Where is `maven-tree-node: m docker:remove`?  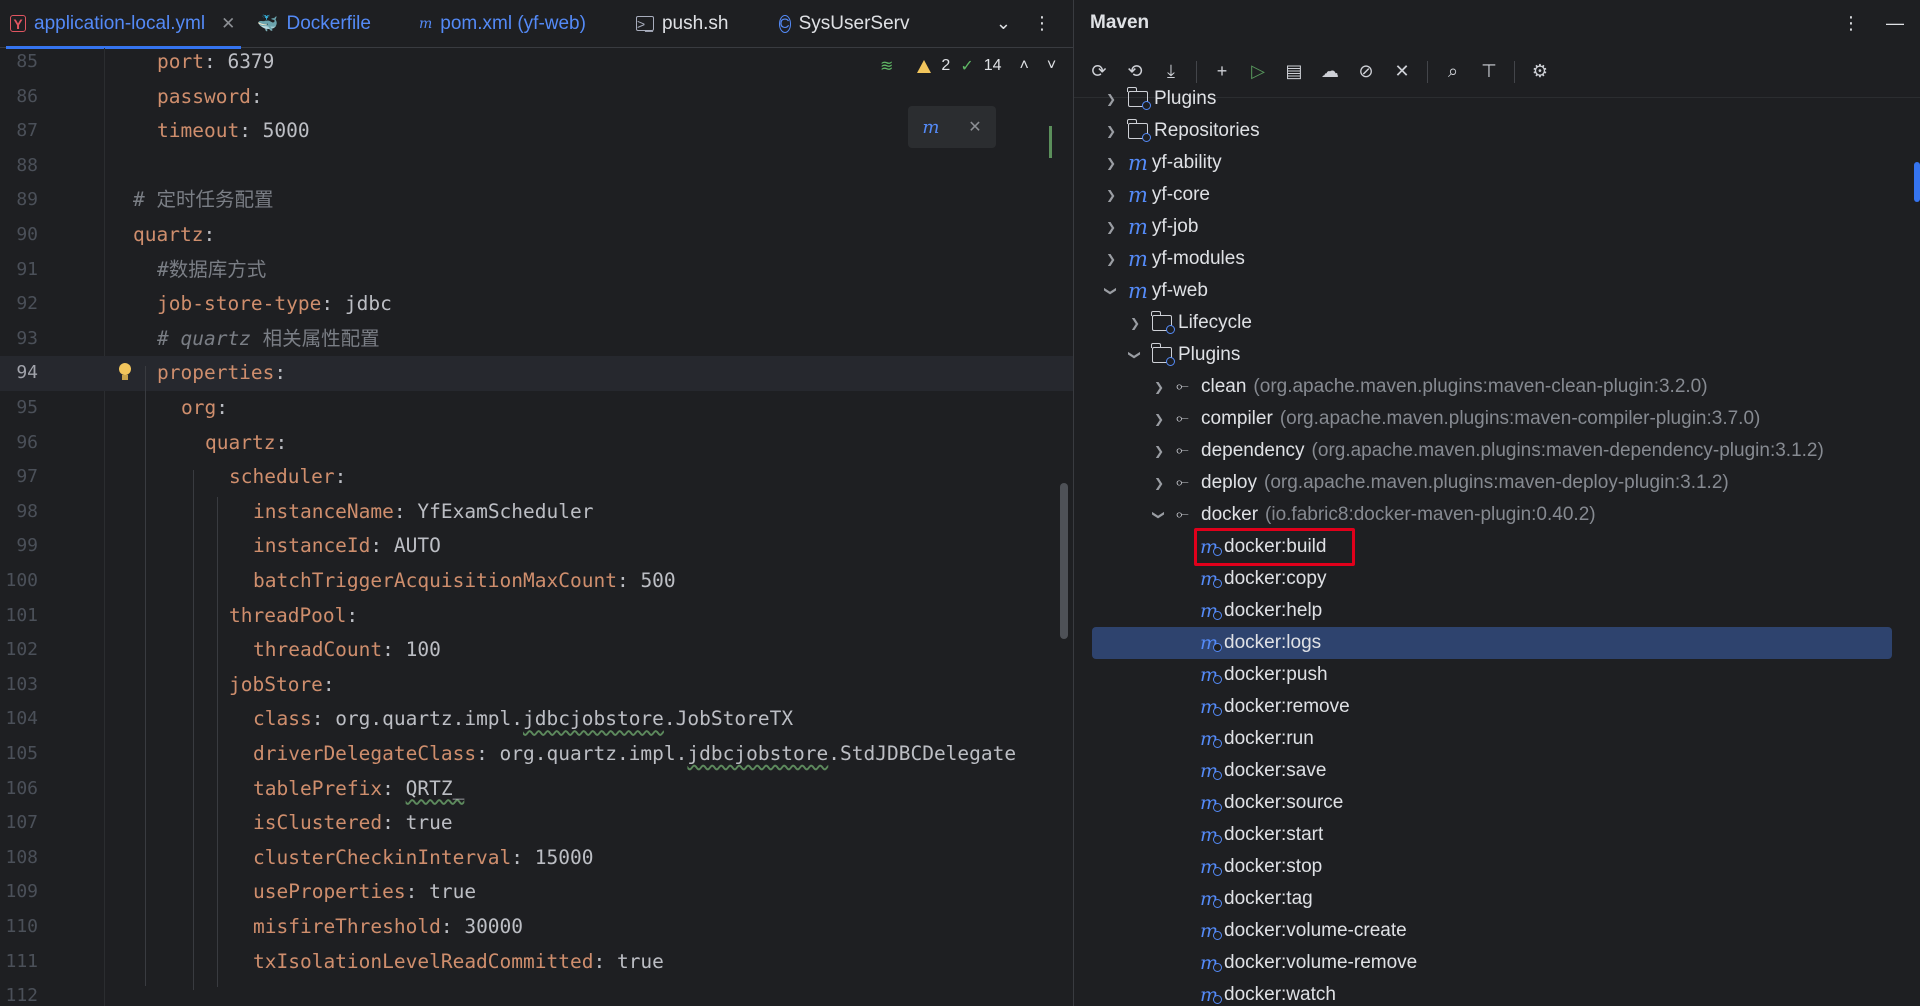
maven-tree-node: m docker:remove is located at coordinates (1492, 707).